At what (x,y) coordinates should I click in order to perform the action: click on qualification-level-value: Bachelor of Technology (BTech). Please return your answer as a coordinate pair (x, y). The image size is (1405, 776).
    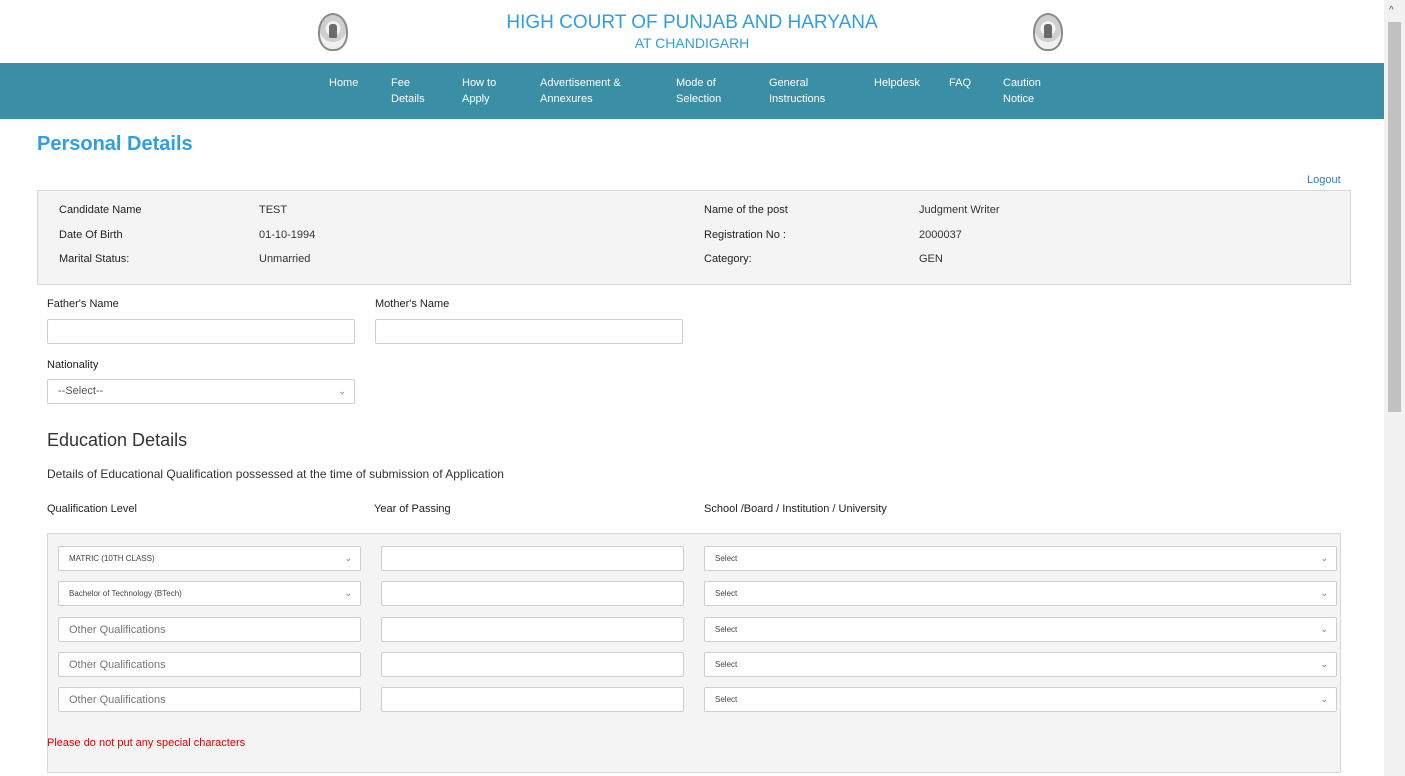
    Looking at the image, I should click on (125, 593).